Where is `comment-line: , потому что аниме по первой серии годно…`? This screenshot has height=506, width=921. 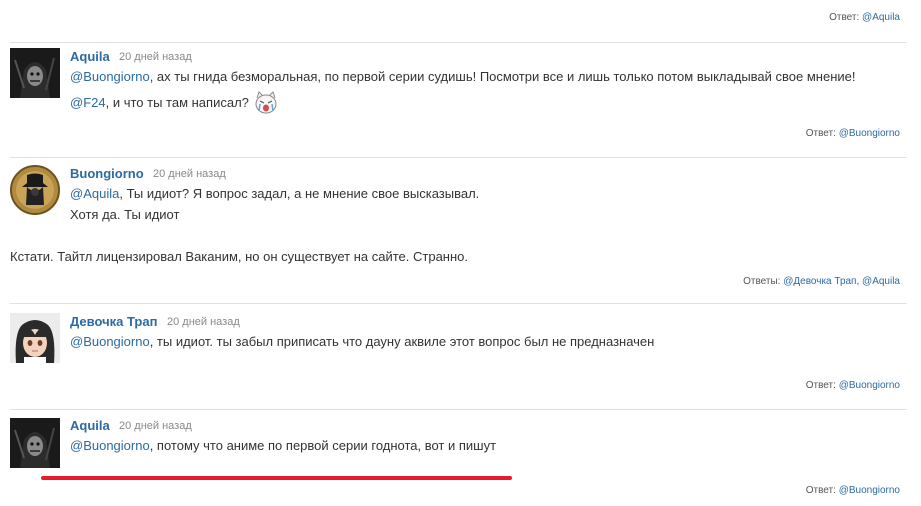 comment-line: , потому что аниме по первой серии годно… is located at coordinates (323, 445).